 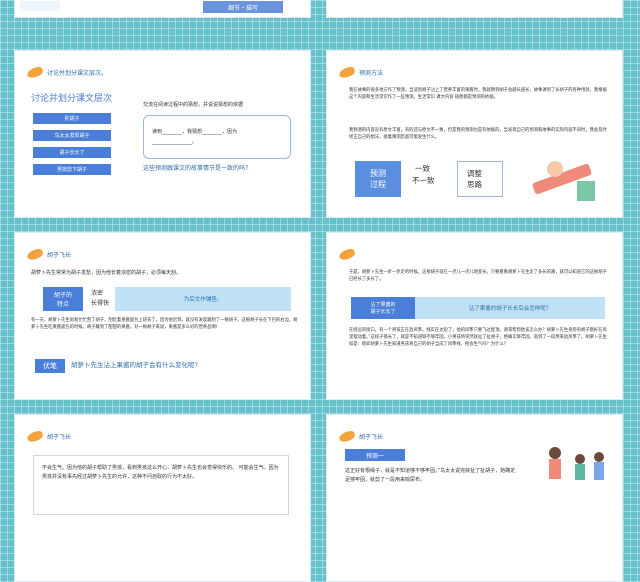 What do you see at coordinates (371, 437) in the screenshot?
I see `slide-6-header-text: 胡子飞长` at bounding box center [371, 437].